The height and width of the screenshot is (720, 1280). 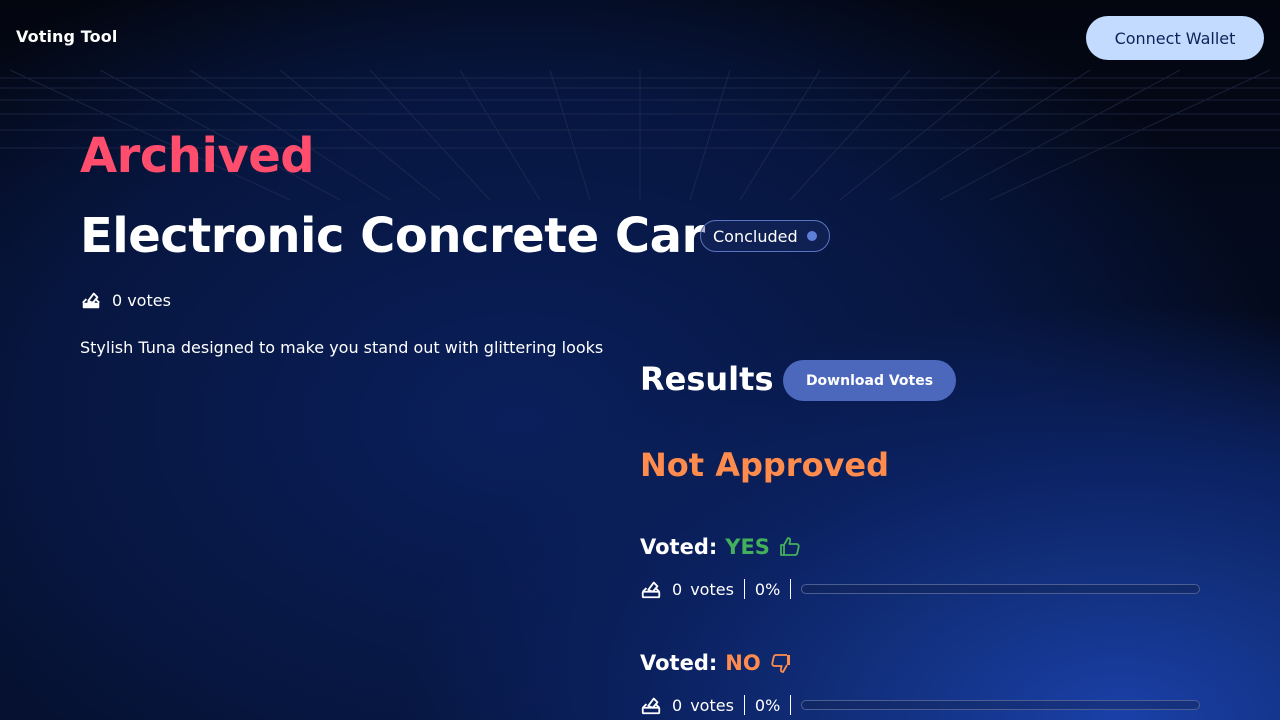 I want to click on option-no-votes: 0, so click(x=677, y=705).